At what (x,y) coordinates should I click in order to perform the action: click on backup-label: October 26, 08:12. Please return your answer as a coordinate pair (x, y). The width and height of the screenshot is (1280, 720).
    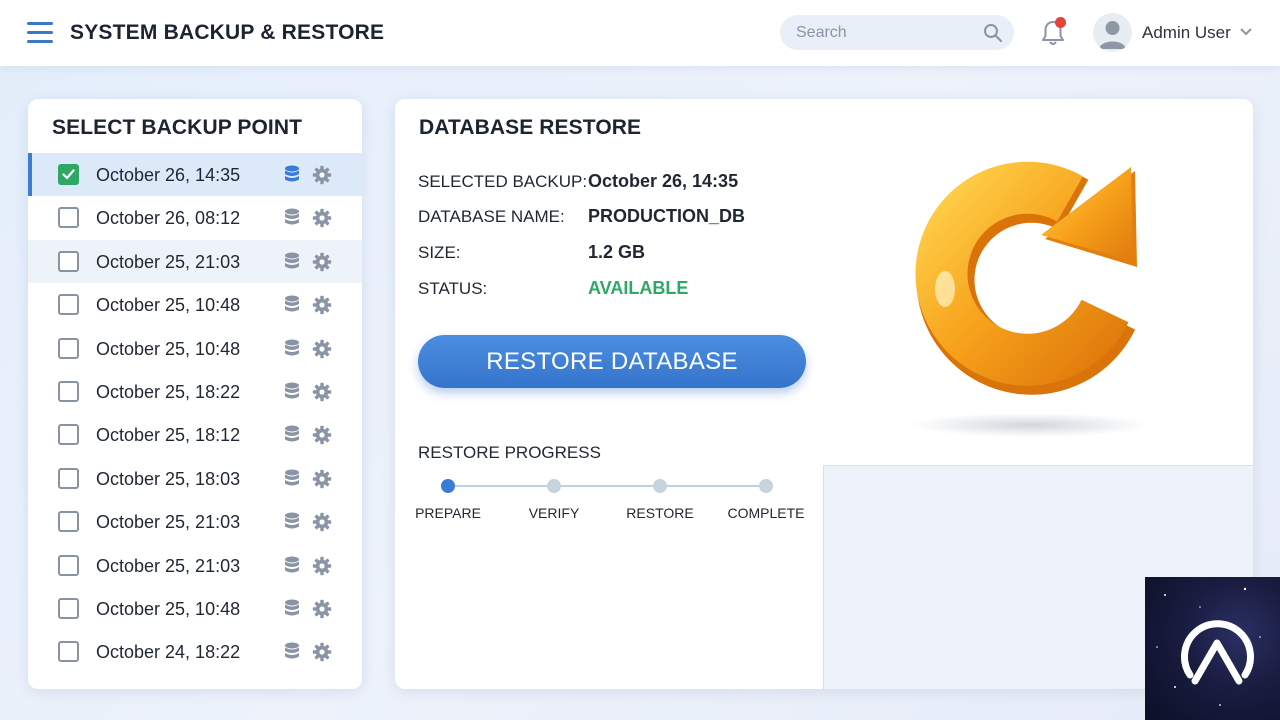
    Looking at the image, I should click on (168, 218).